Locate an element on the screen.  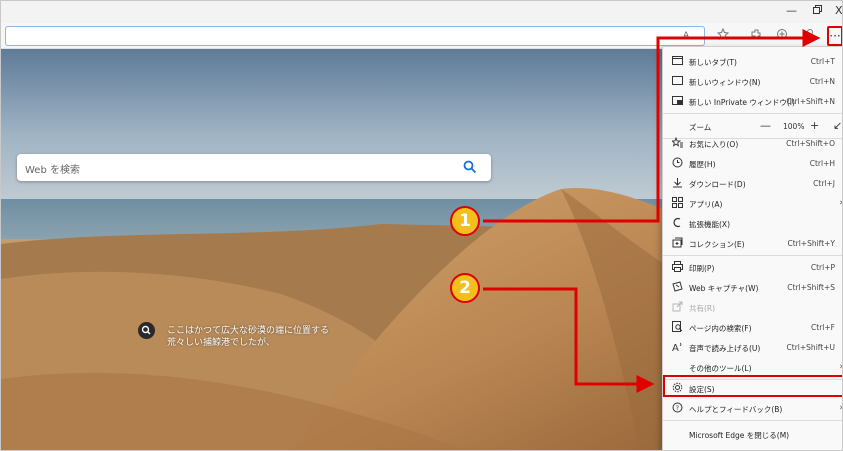
menu-item-label: コレクション(E) is located at coordinates (717, 244).